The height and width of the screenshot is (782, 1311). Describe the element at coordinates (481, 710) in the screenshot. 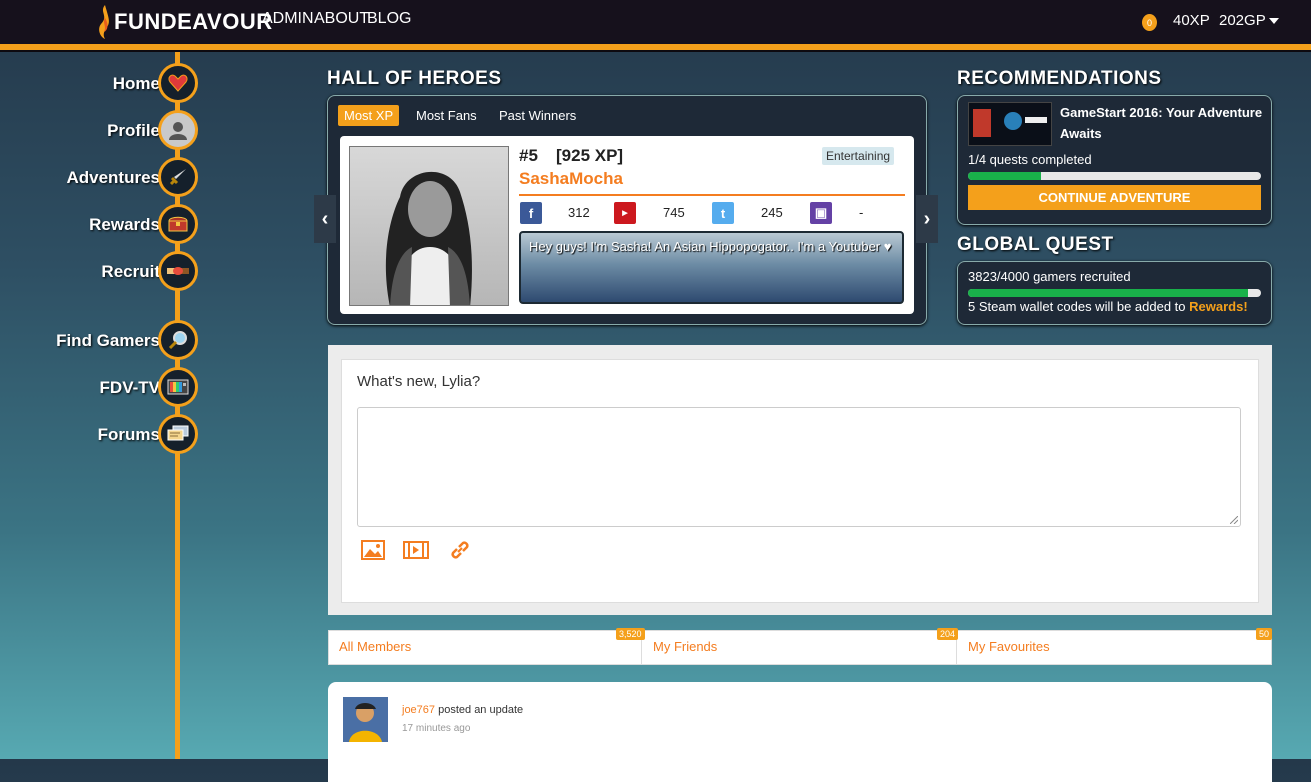

I see `activity-action: posted an update` at that location.